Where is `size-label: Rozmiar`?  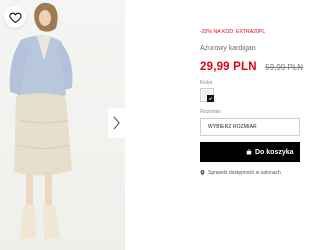 size-label: Rozmiar is located at coordinates (210, 112).